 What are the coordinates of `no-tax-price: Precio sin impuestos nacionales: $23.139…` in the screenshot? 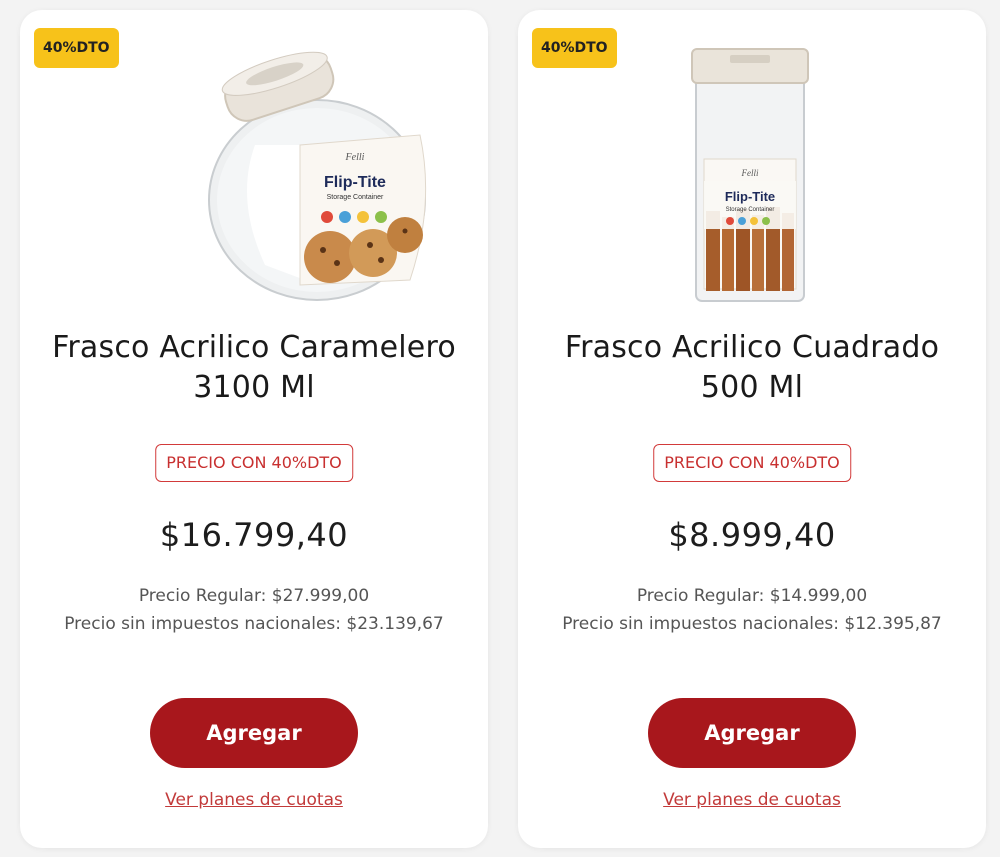 It's located at (254, 624).